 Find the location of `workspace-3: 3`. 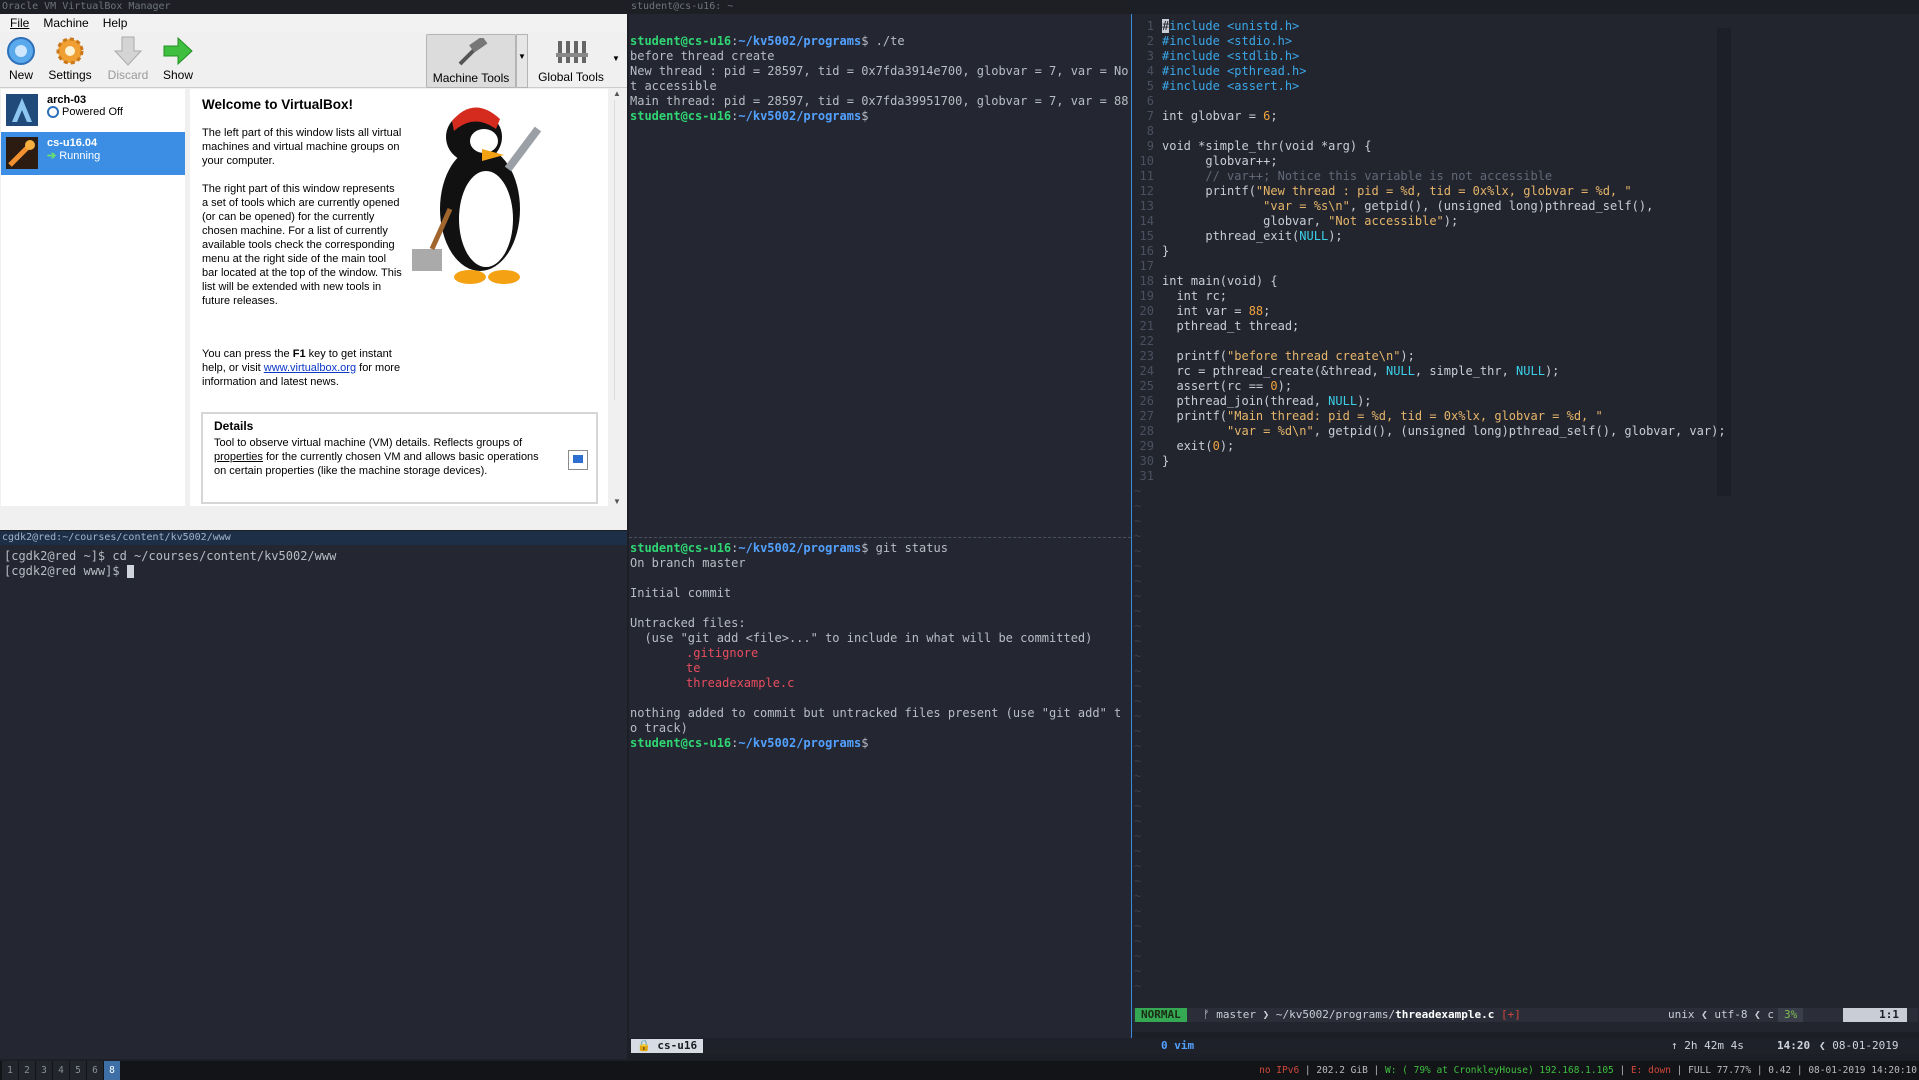

workspace-3: 3 is located at coordinates (44, 1070).